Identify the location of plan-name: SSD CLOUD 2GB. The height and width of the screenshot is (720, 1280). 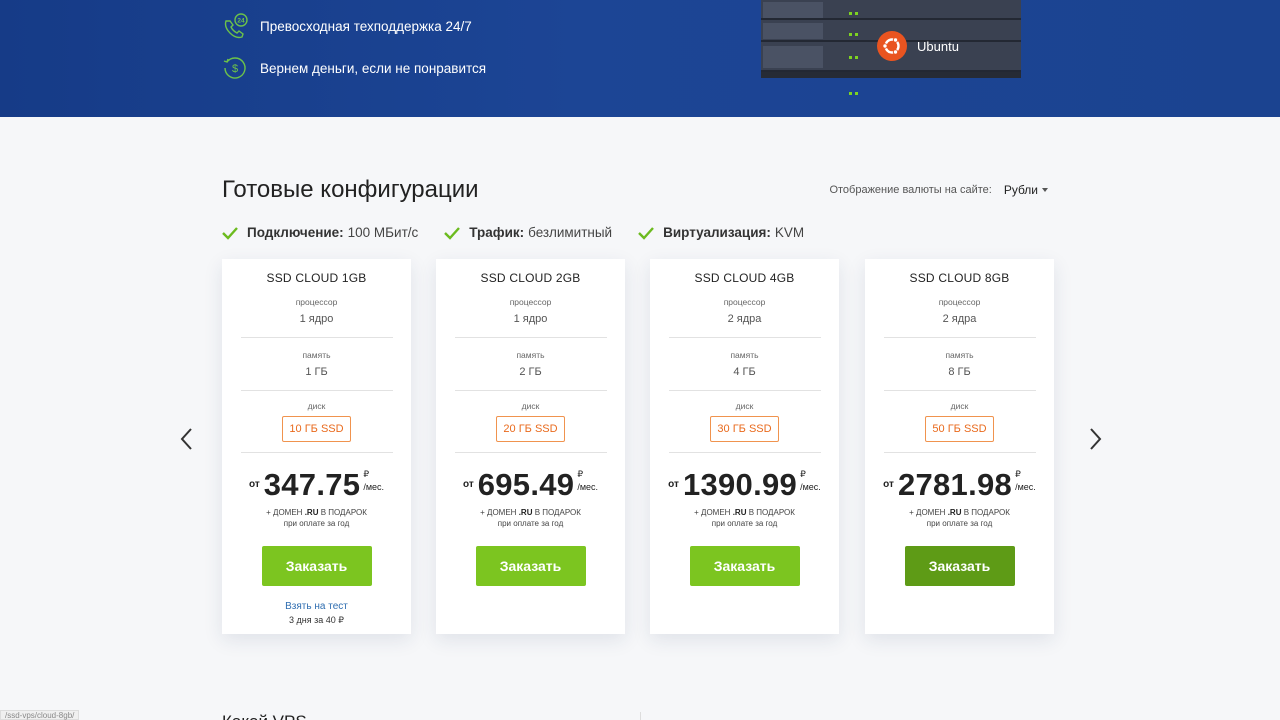
(530, 278).